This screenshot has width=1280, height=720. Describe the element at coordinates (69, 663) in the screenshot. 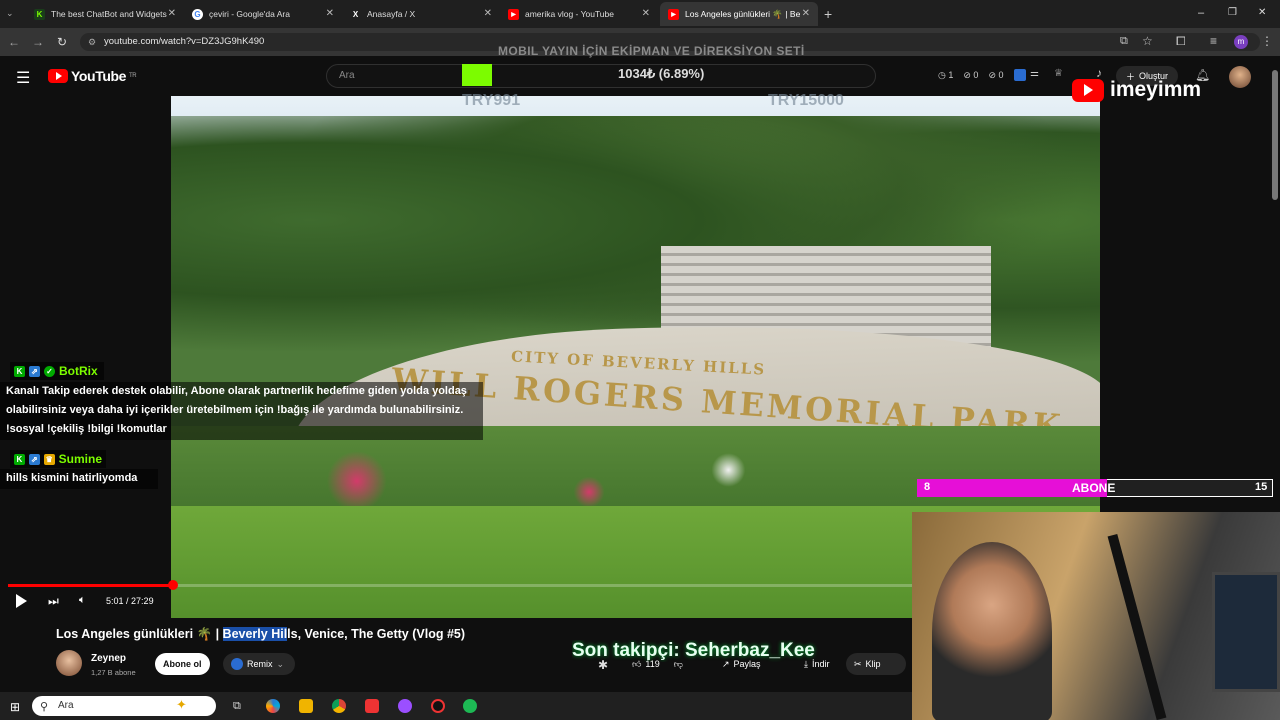

I see `channel-avatar` at that location.